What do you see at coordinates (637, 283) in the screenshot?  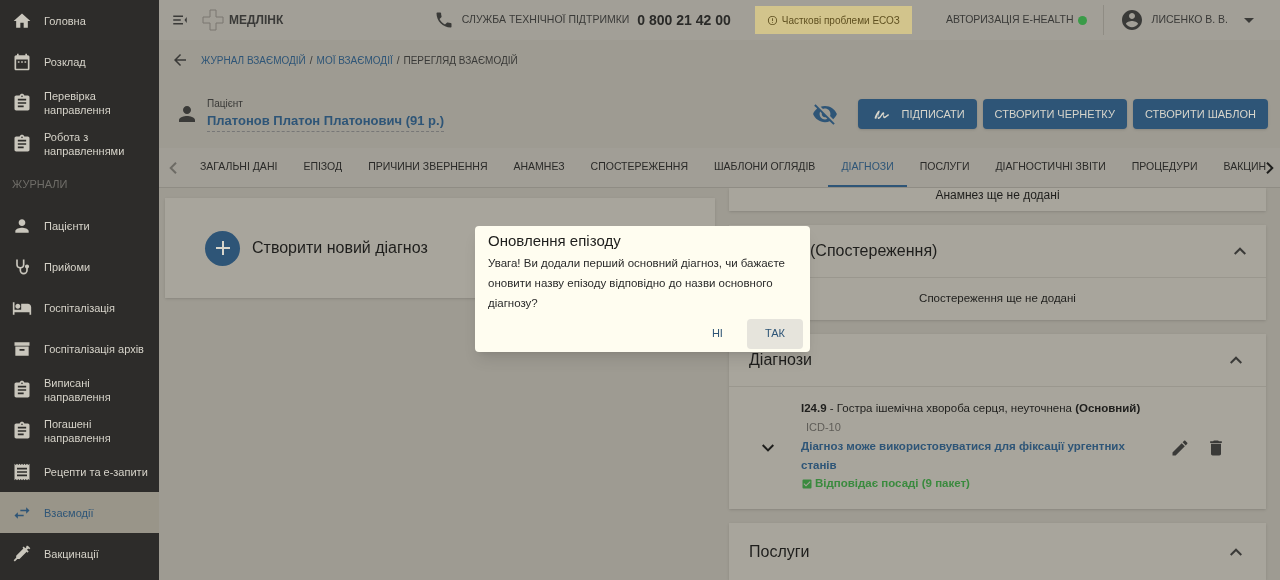 I see `dialog-message: Увага! Ви додали перший основний діагноз, чи бажаєте оновити назву епізоду відповідно до назви основного діагнозу?` at bounding box center [637, 283].